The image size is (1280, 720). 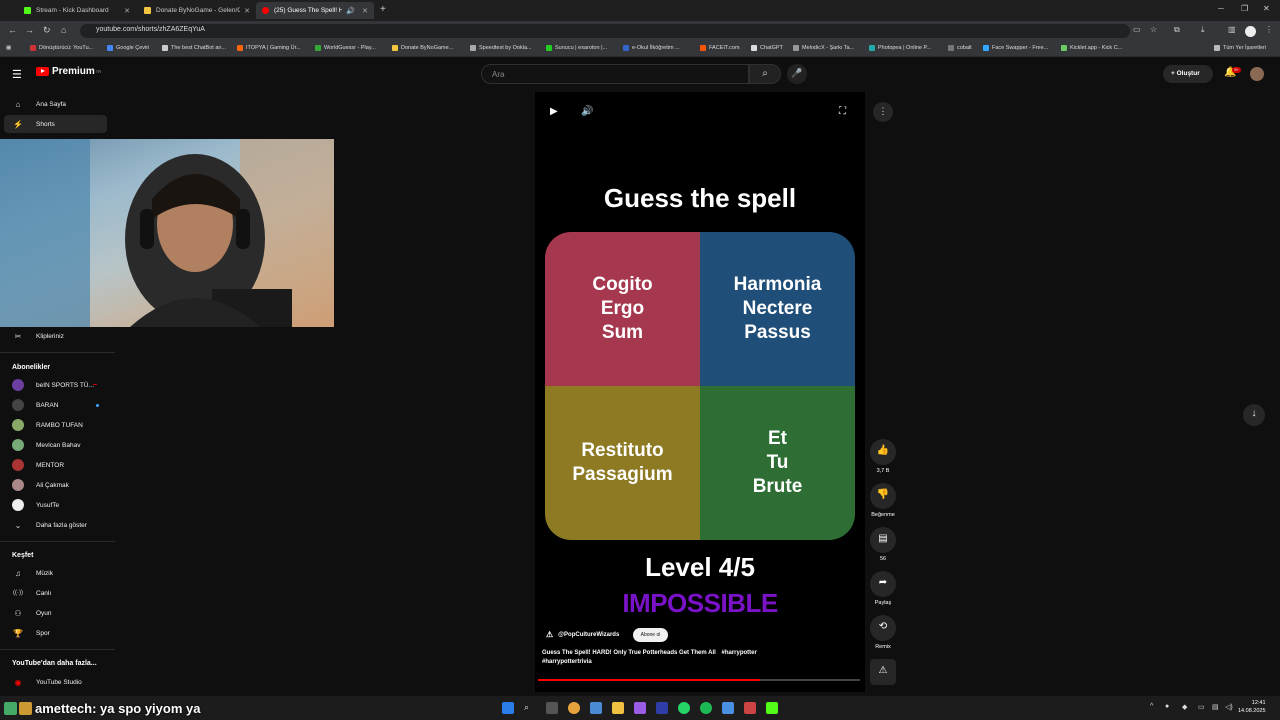 I want to click on search-input: Ara, so click(x=615, y=74).